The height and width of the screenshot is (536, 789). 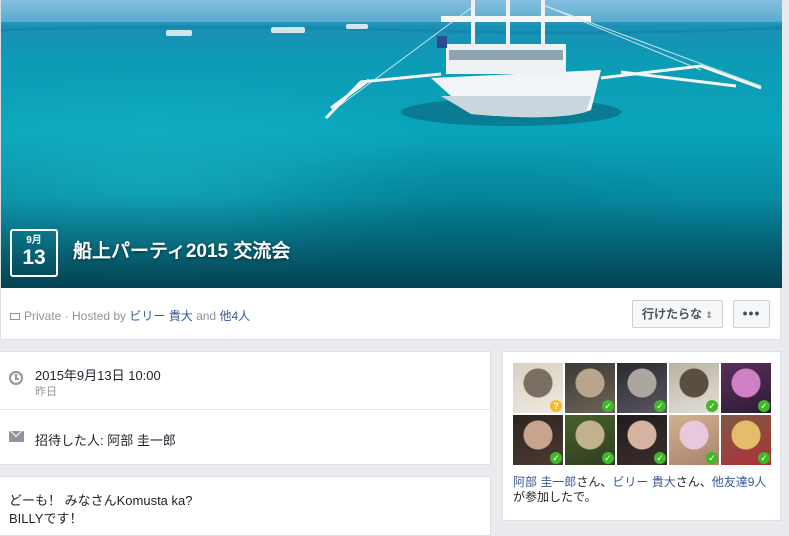 I want to click on host-others-link: 他4人, so click(x=234, y=316).